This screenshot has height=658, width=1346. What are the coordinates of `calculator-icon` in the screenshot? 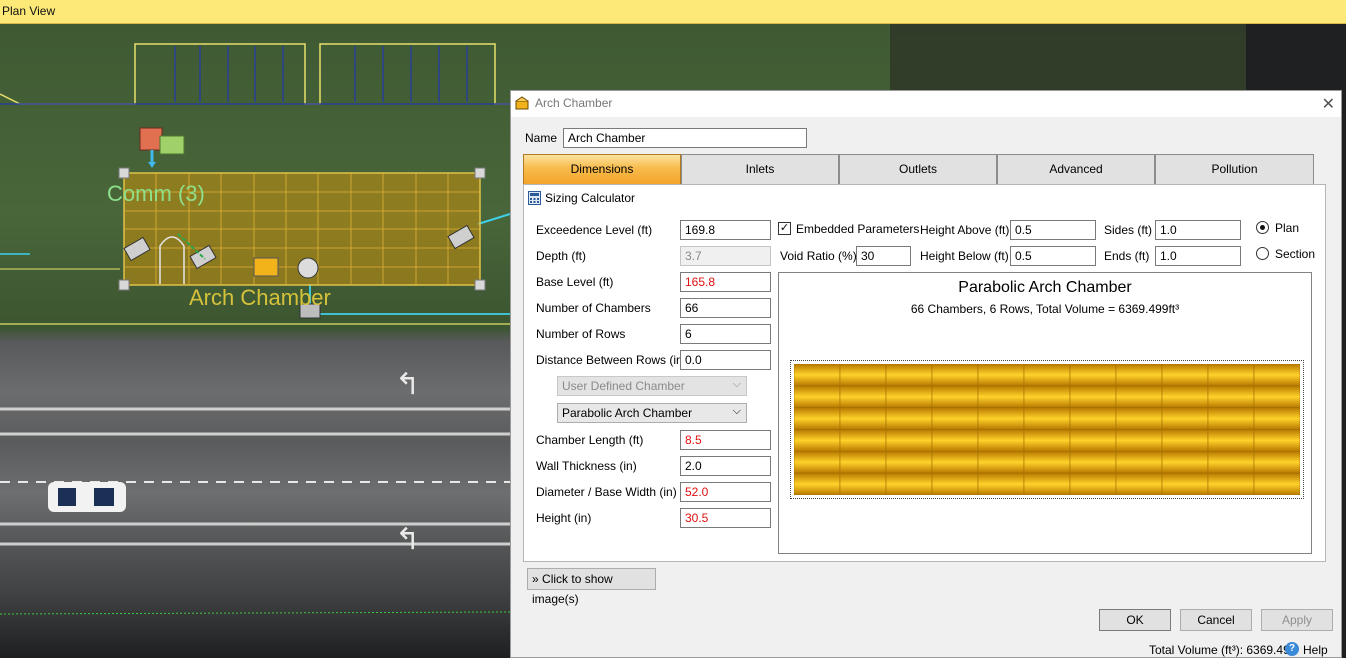 It's located at (534, 198).